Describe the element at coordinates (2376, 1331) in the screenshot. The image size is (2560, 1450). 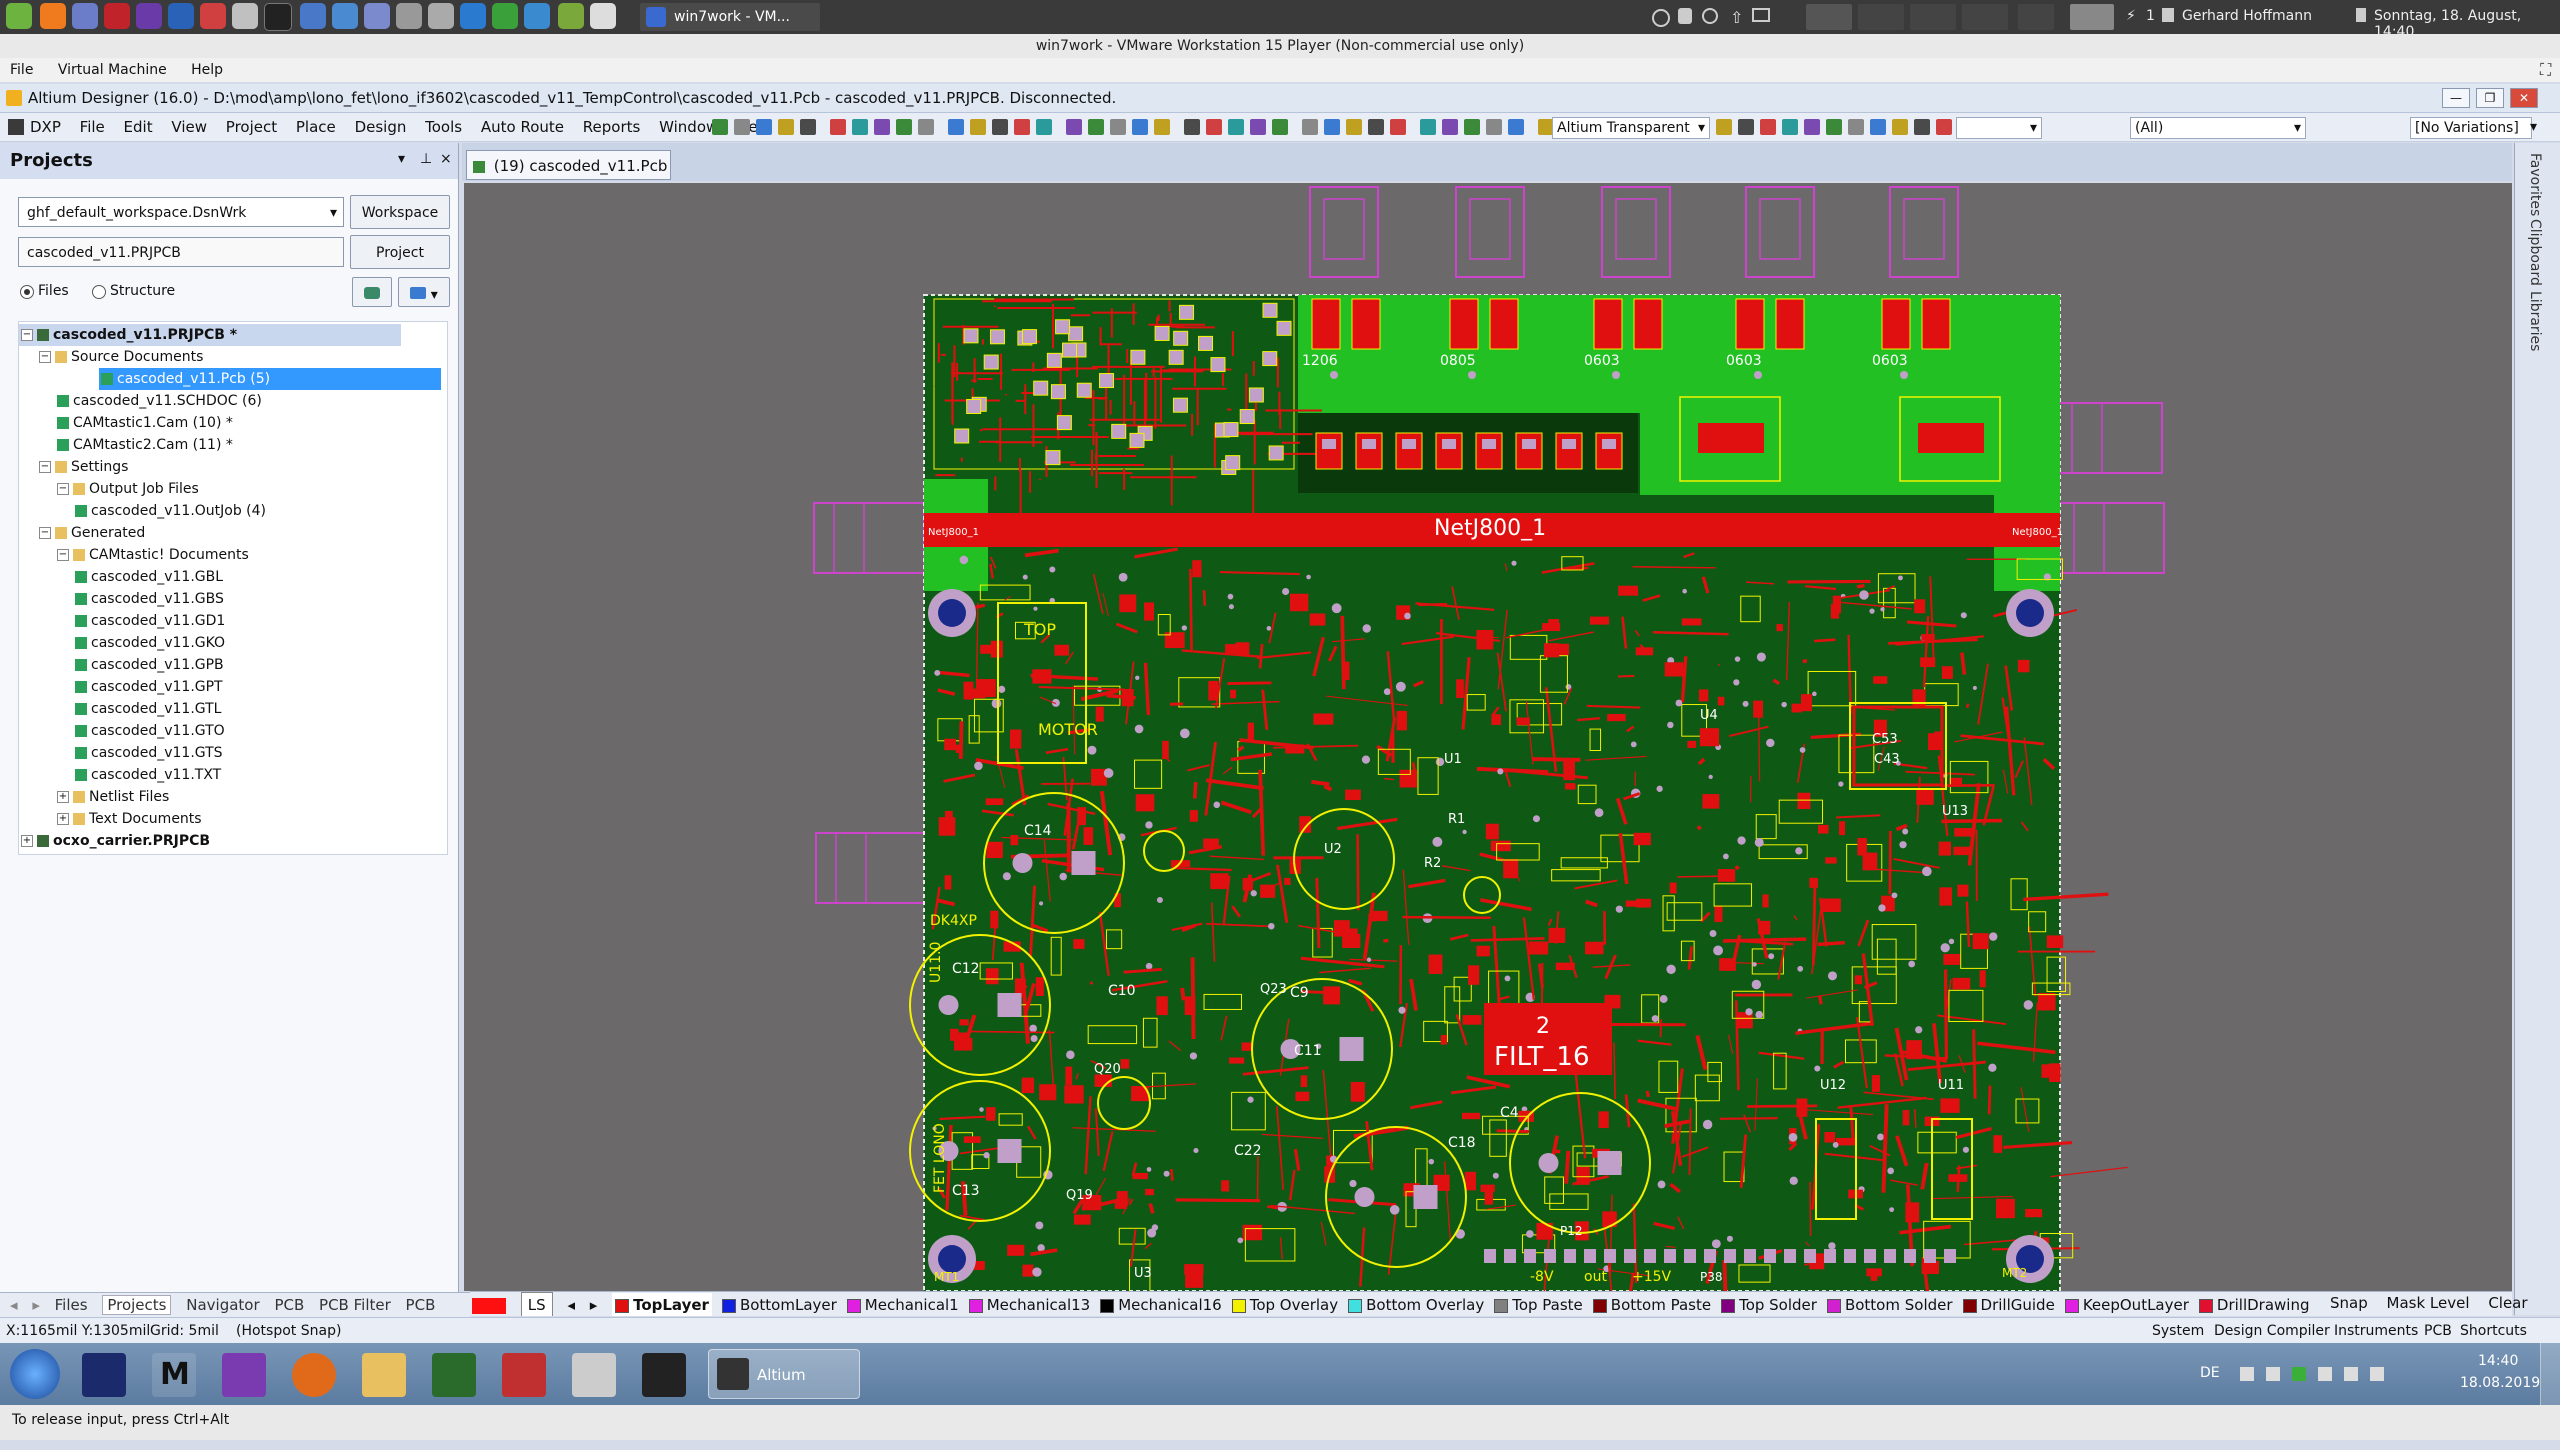
I see `instruments-button: Instruments` at that location.